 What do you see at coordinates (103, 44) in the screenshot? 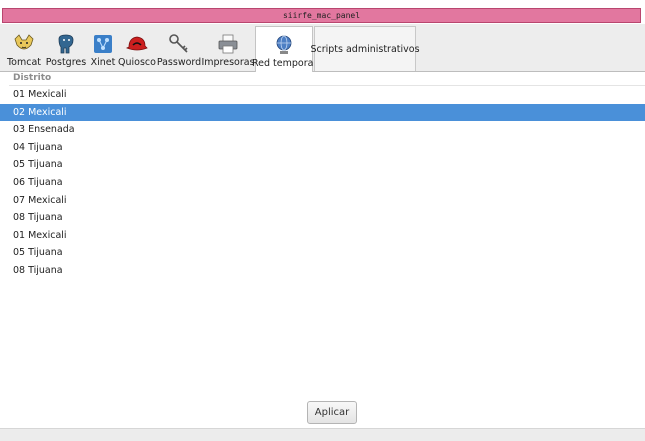
I see `network-icon` at bounding box center [103, 44].